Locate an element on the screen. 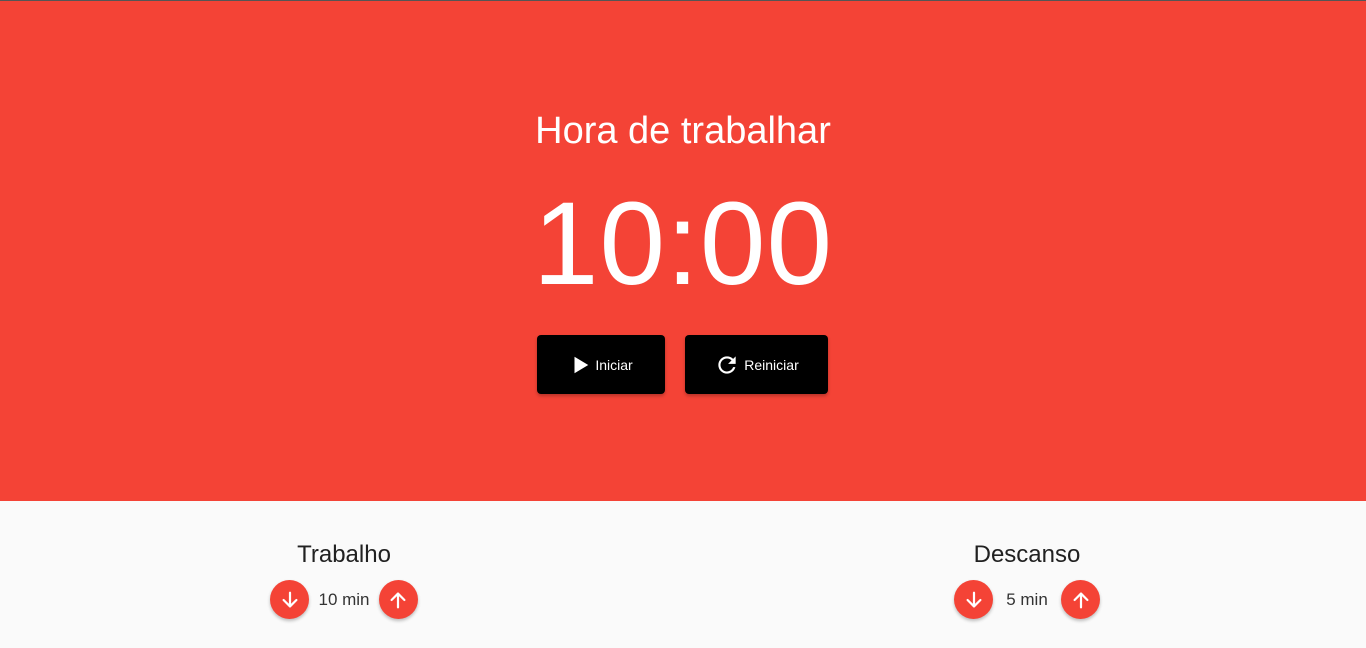 This screenshot has width=1366, height=648. work-increase-button is located at coordinates (398, 599).